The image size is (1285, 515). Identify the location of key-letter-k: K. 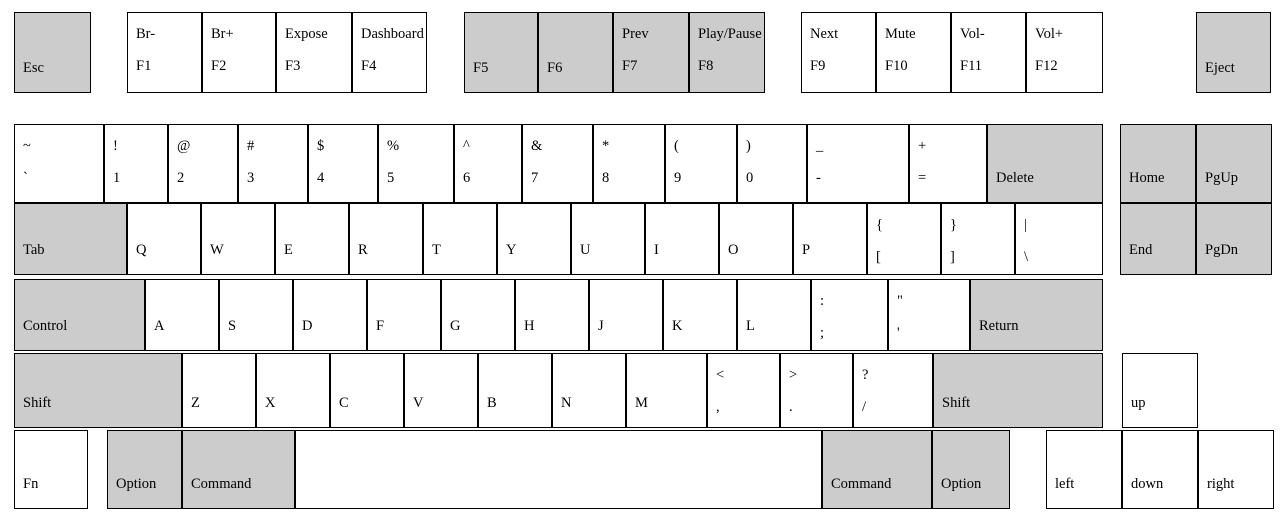
(700, 315).